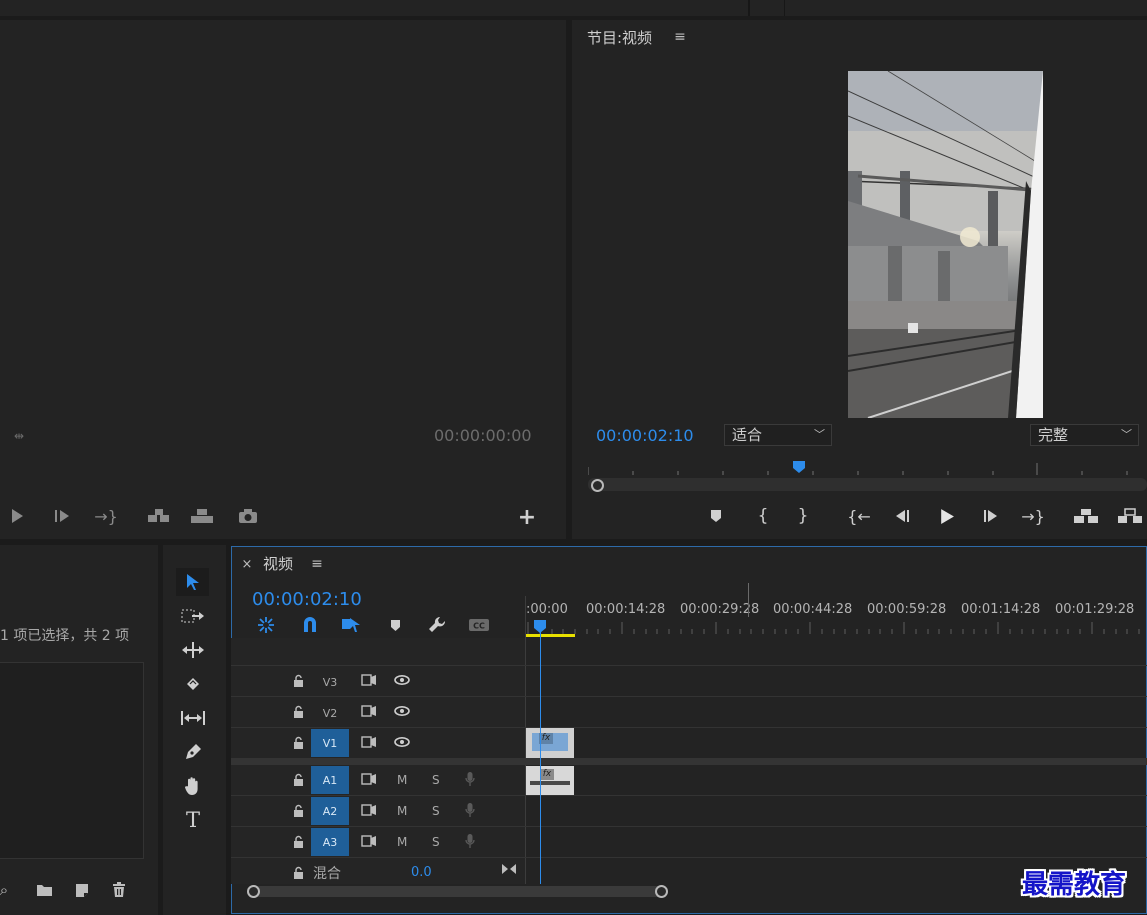 The width and height of the screenshot is (1147, 915). Describe the element at coordinates (763, 516) in the screenshot. I see `mark-in-icon: {` at that location.